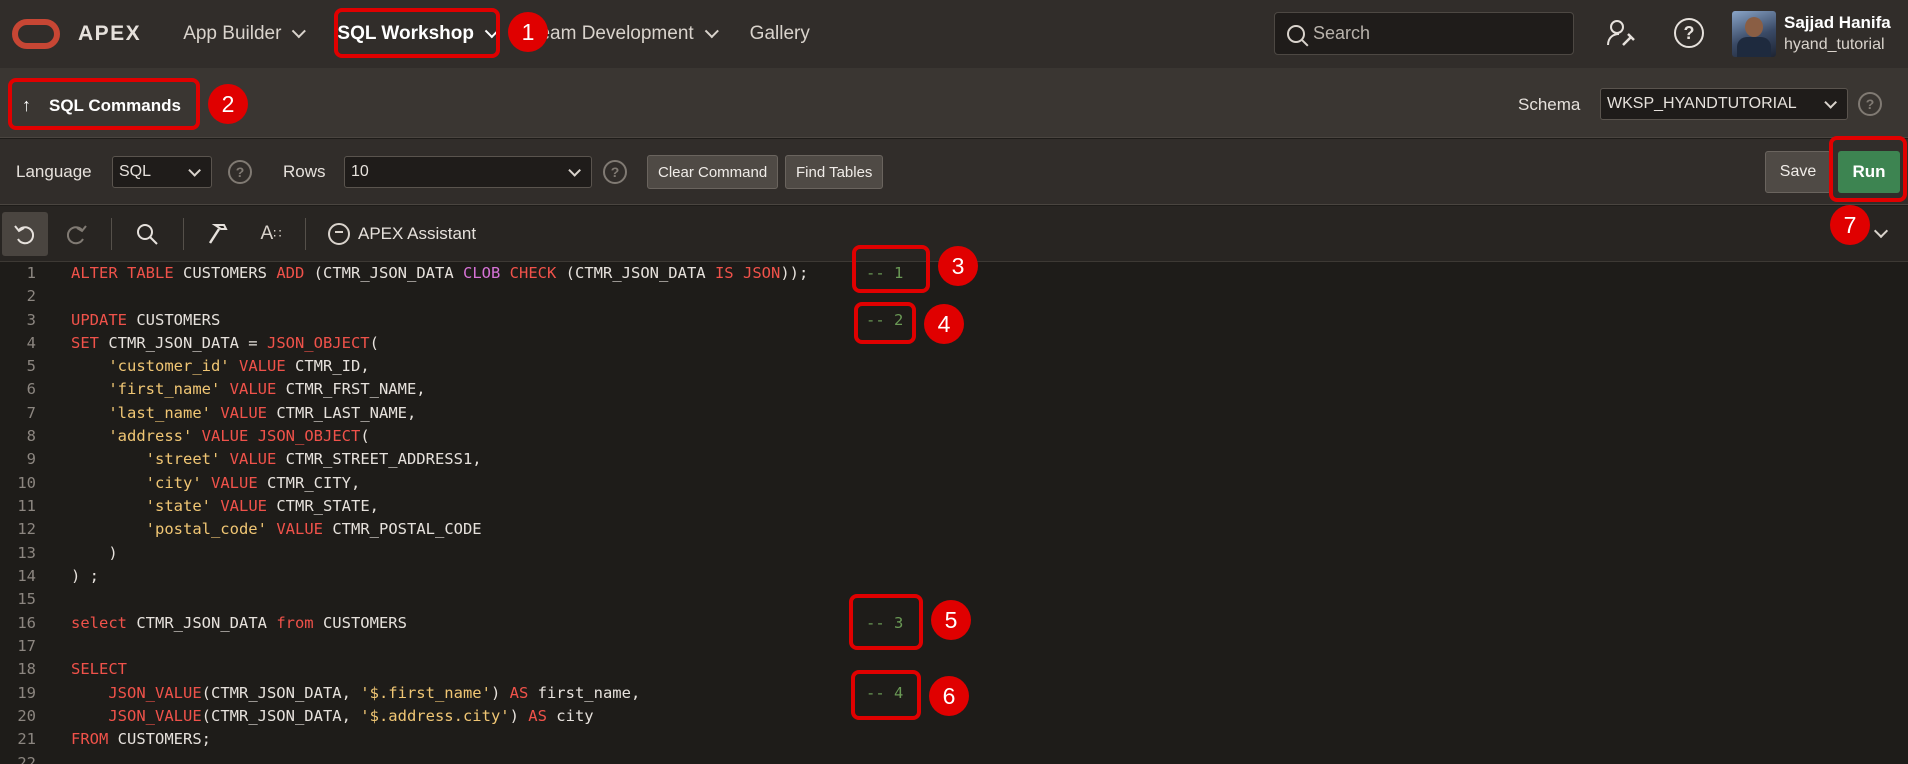 This screenshot has width=1908, height=764. Describe the element at coordinates (1702, 103) in the screenshot. I see `schema-value: WKSP_HYANDTUTORIAL` at that location.